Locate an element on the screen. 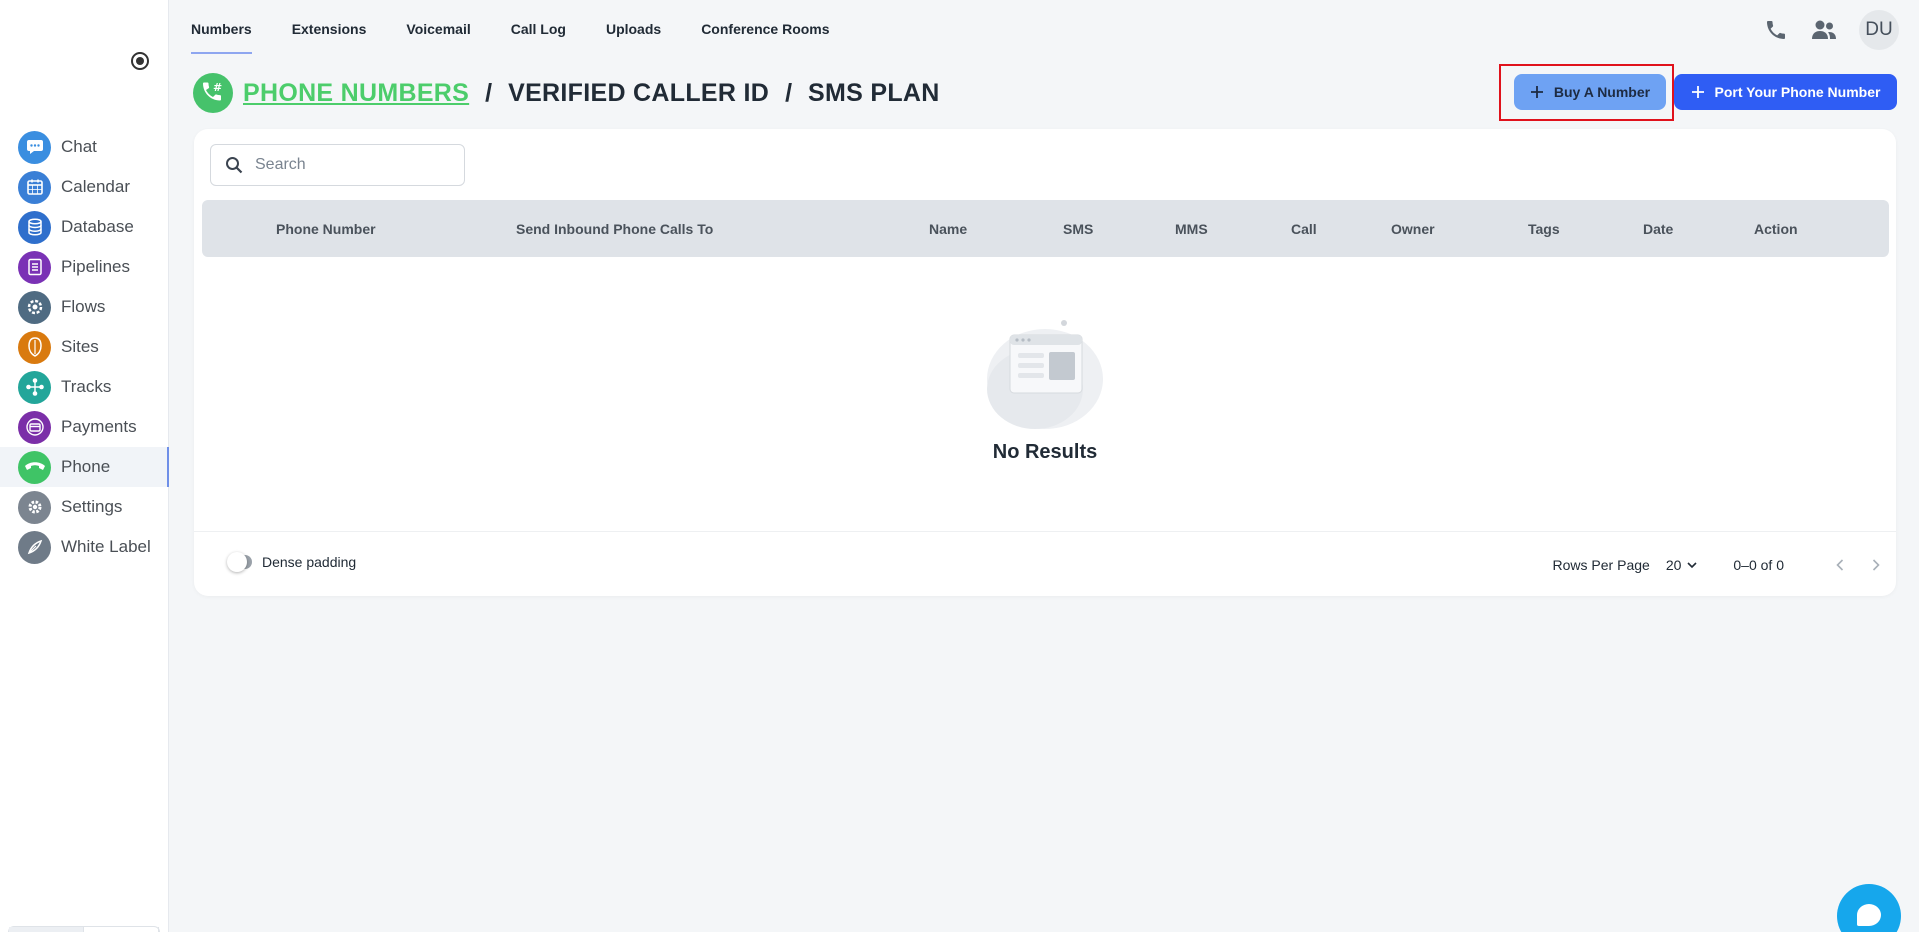 Image resolution: width=1919 pixels, height=932 pixels. tab-numbers: Numbers is located at coordinates (221, 27).